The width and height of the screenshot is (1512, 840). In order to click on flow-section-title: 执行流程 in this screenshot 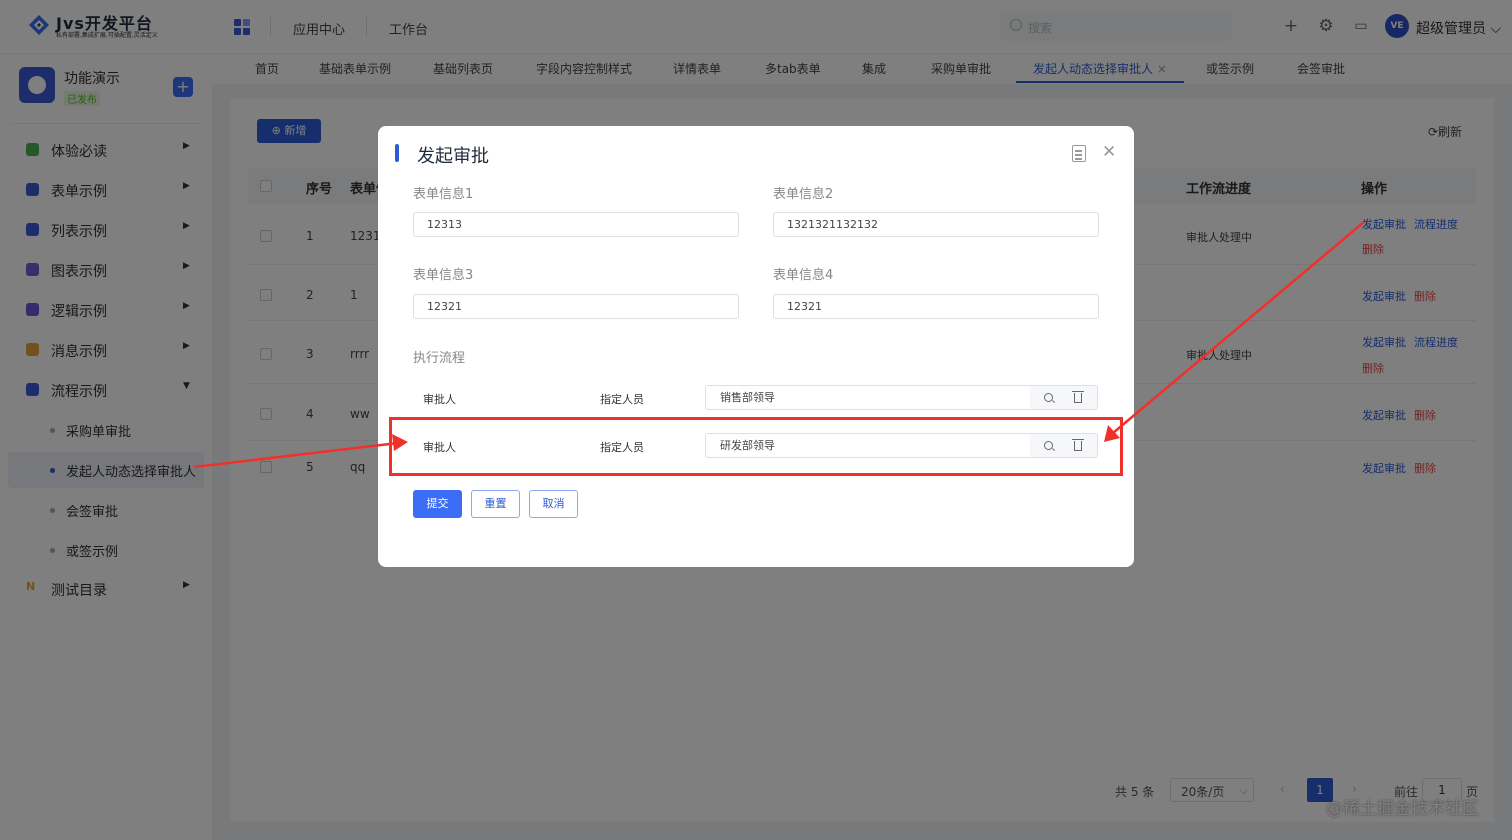, I will do `click(439, 358)`.